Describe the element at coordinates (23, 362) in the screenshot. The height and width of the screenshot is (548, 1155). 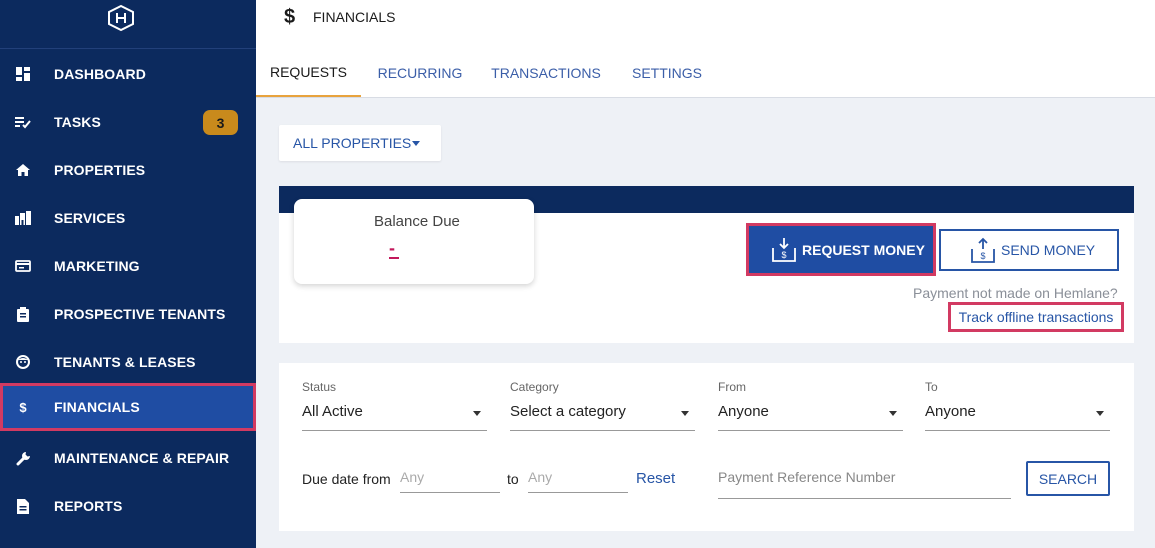
I see `tenant-face-icon` at that location.